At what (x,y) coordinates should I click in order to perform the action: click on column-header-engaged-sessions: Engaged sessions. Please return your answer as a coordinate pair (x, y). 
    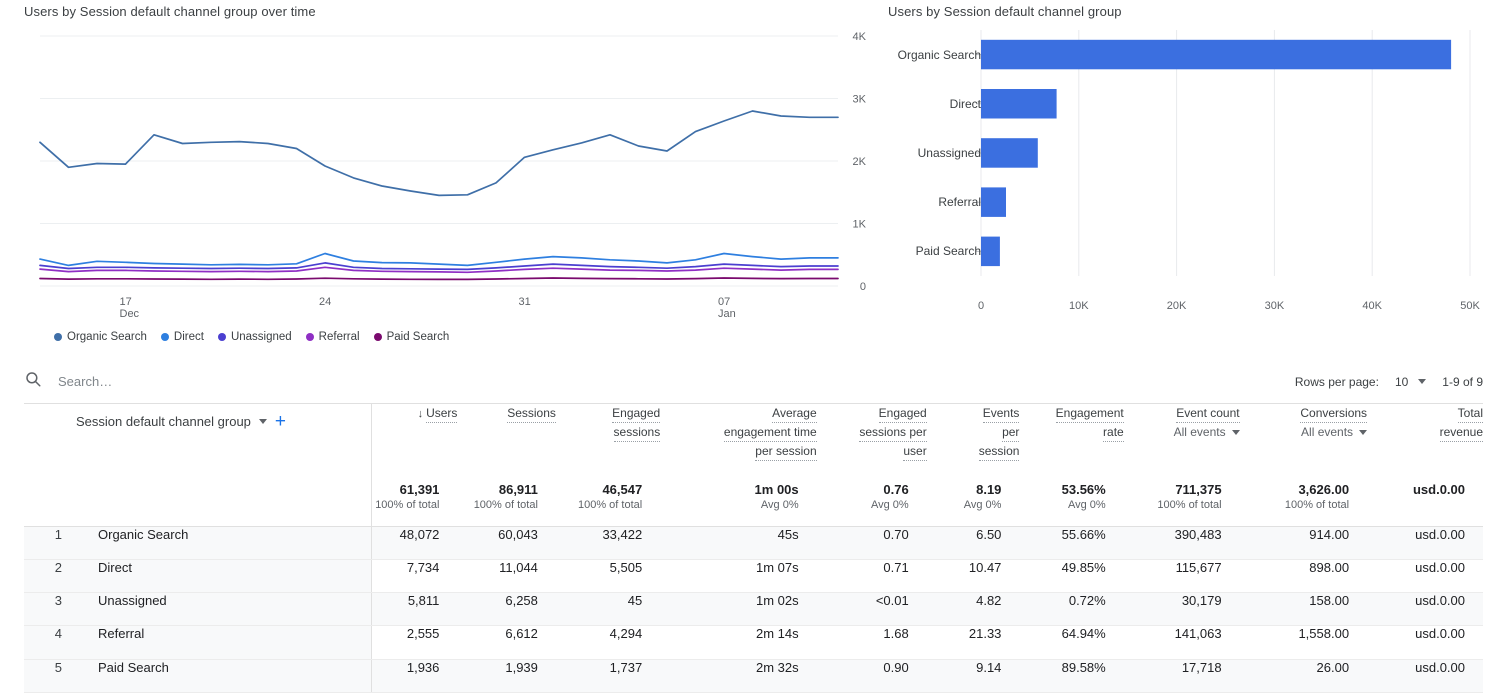
    Looking at the image, I should click on (608, 443).